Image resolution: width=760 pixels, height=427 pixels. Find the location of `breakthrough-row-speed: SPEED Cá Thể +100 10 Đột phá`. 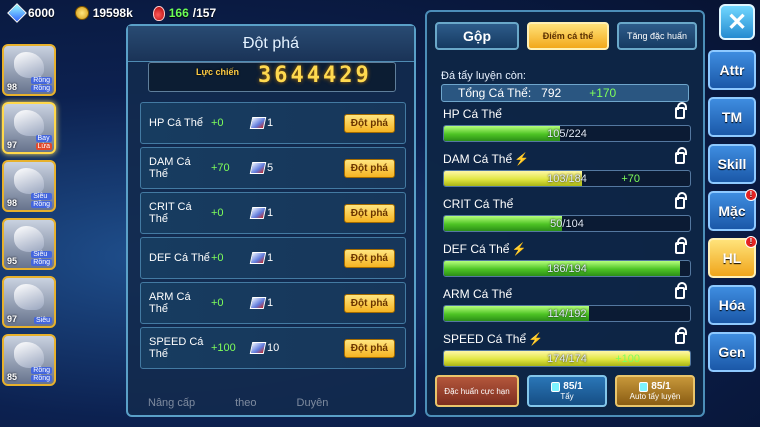

breakthrough-row-speed: SPEED Cá Thể +100 10 Đột phá is located at coordinates (273, 348).